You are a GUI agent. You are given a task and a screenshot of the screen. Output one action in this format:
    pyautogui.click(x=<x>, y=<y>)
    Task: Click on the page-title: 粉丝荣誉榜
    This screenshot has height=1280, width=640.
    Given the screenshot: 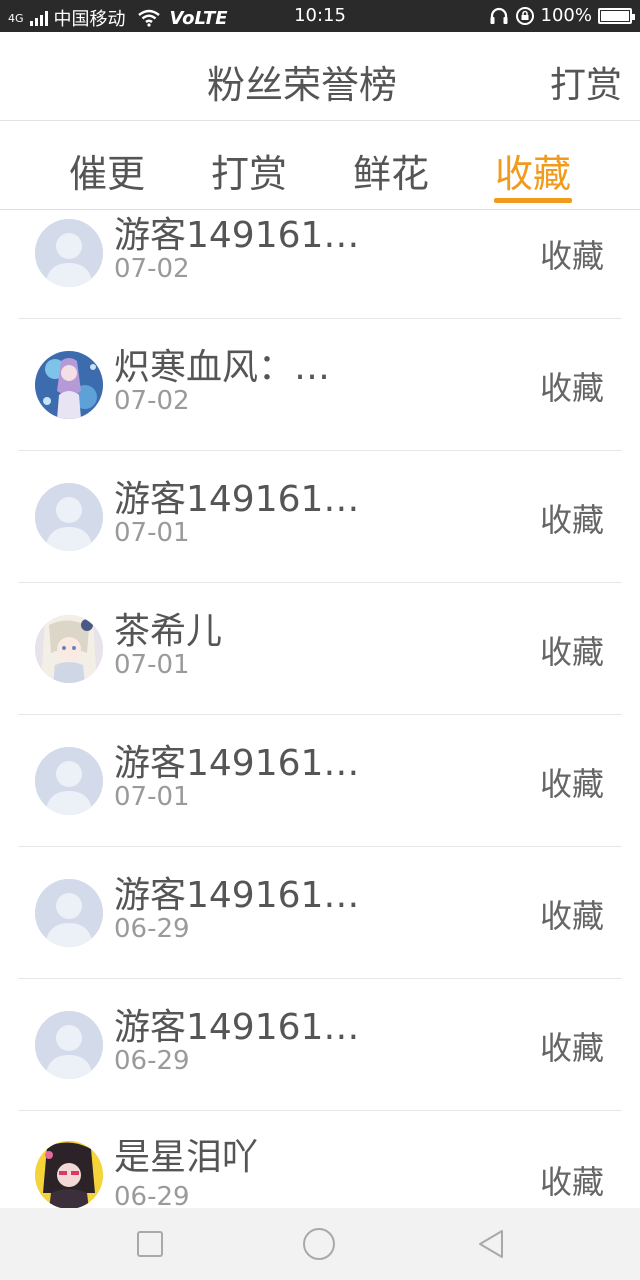 What is the action you would take?
    pyautogui.click(x=301, y=85)
    